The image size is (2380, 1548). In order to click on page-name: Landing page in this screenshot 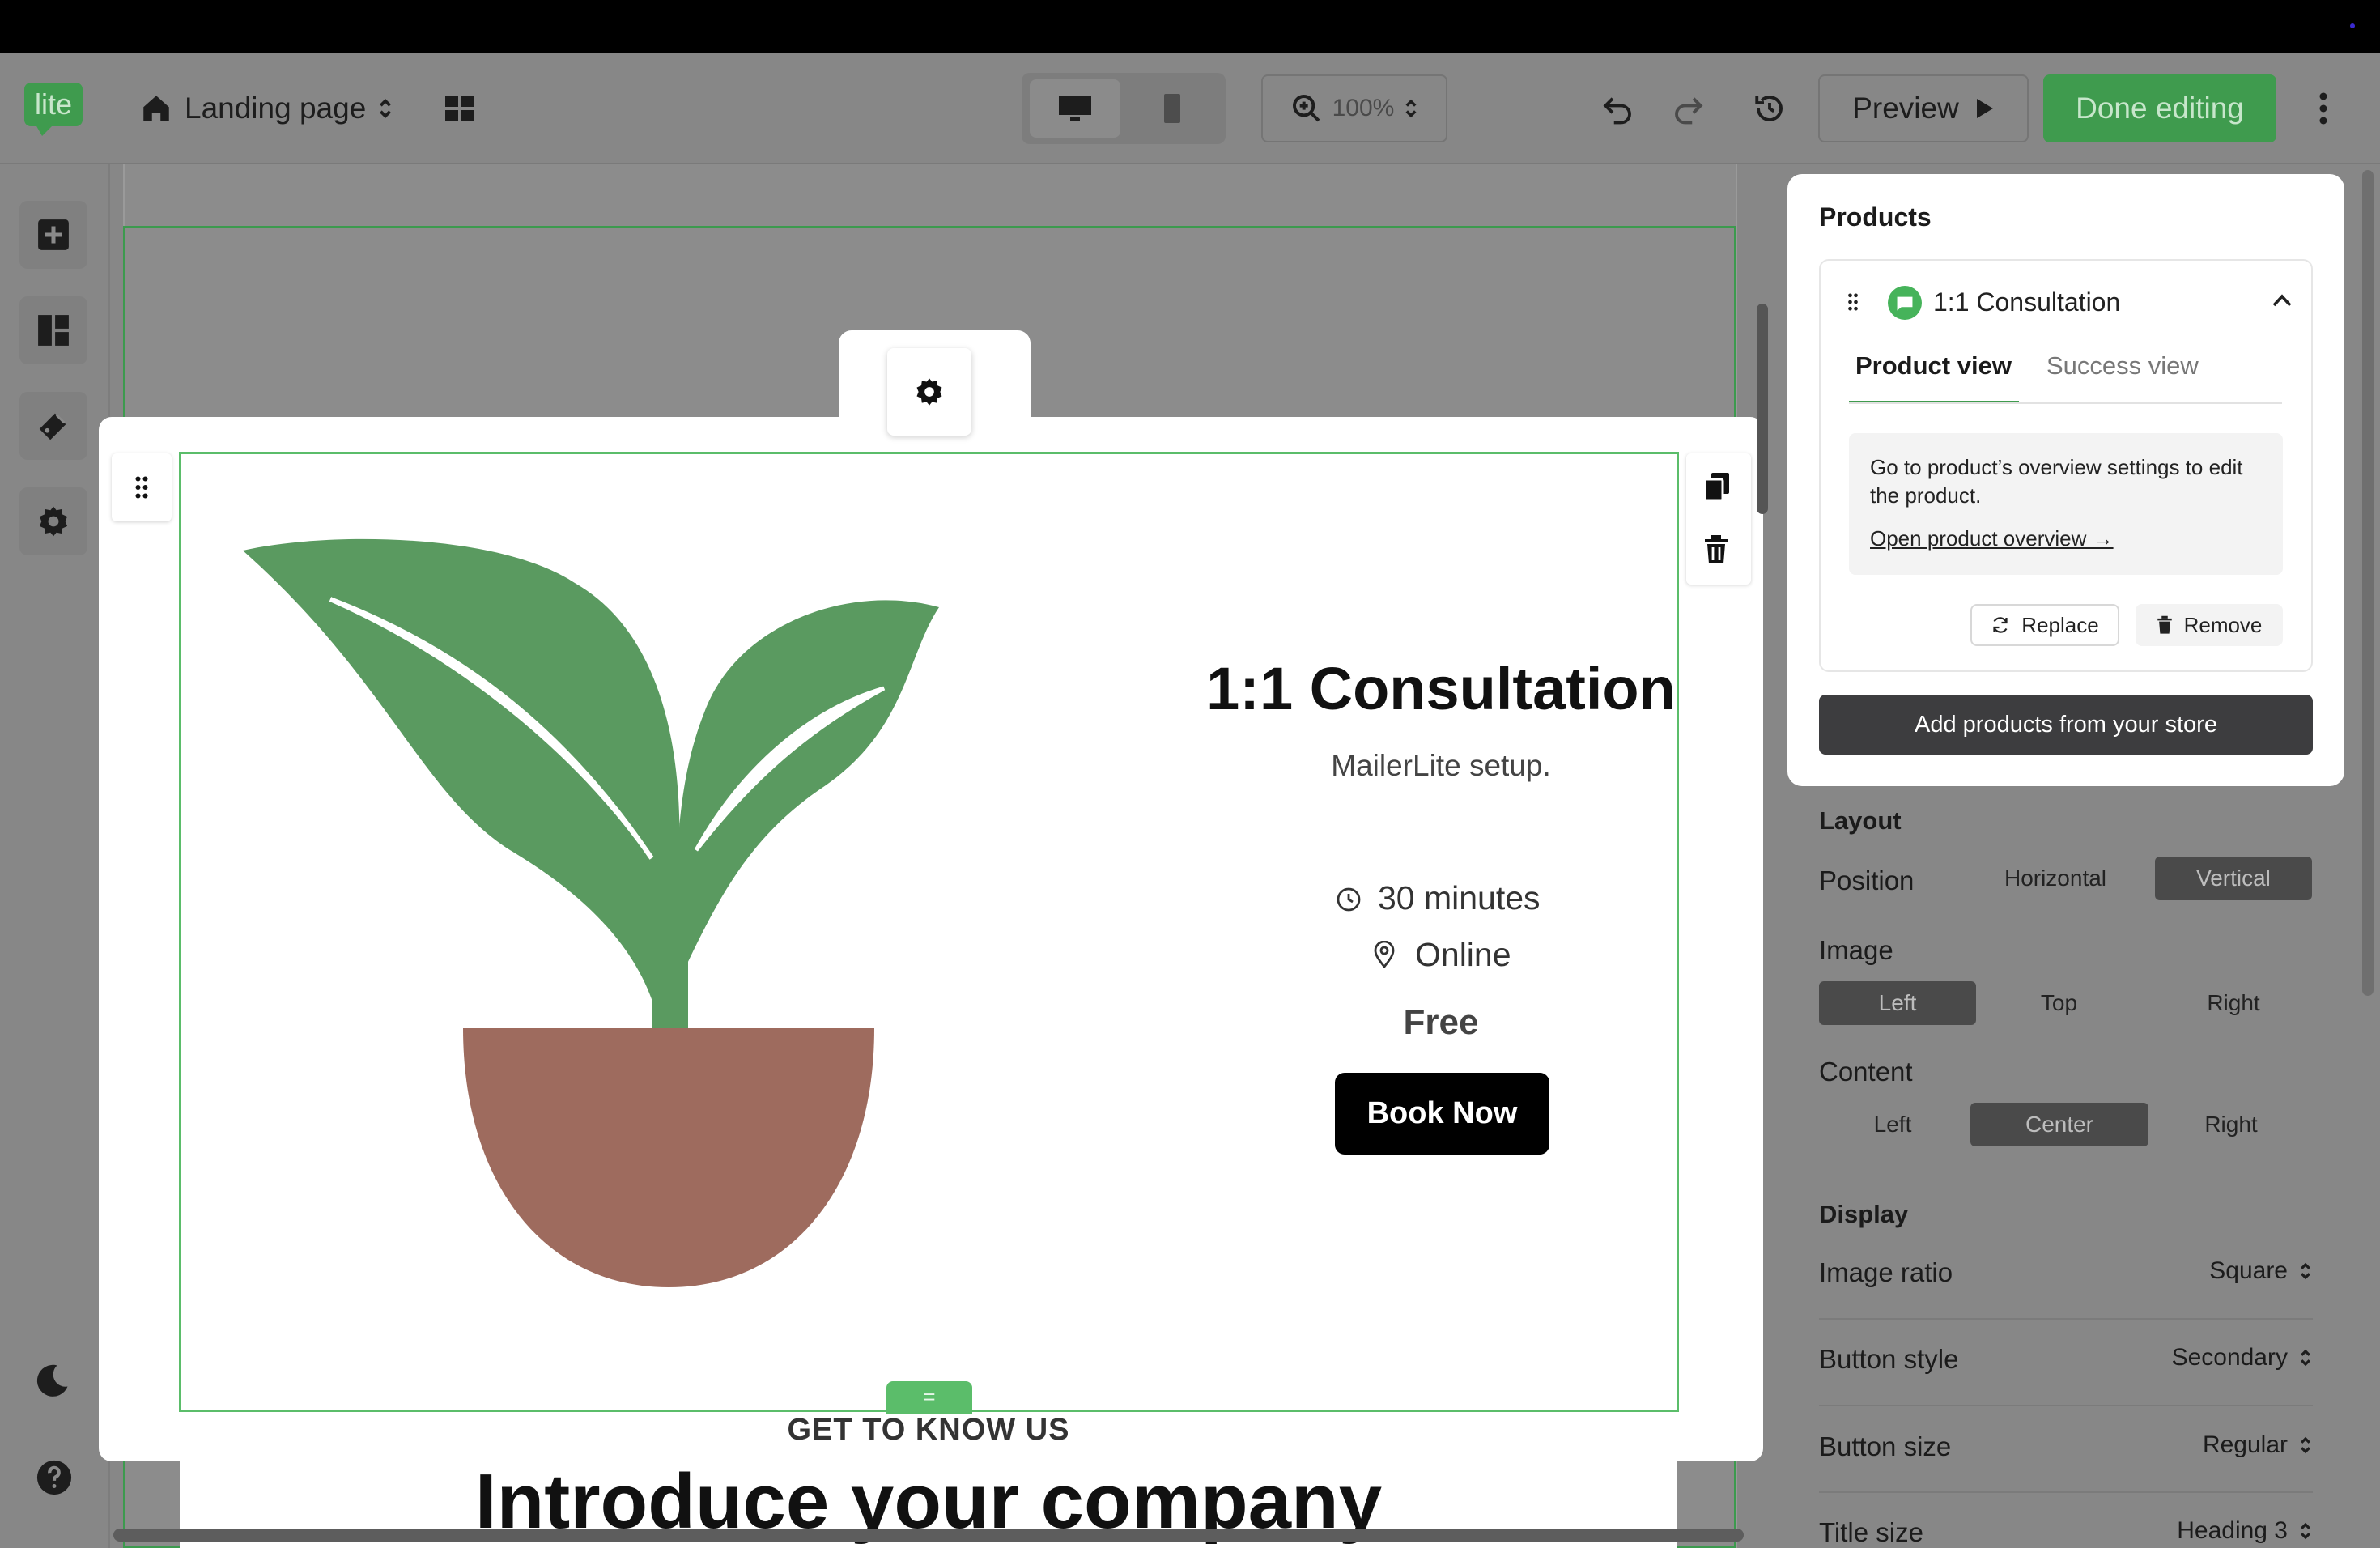, I will do `click(276, 108)`.